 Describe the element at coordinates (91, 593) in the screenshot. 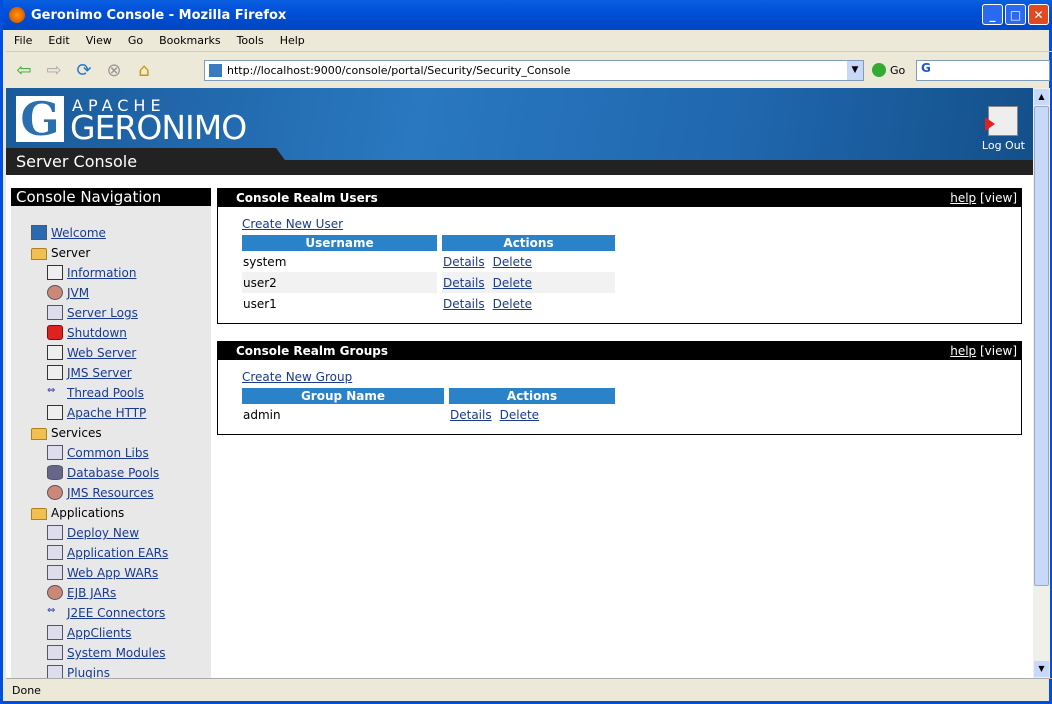

I see `nav-item-label: EJB JARs` at that location.